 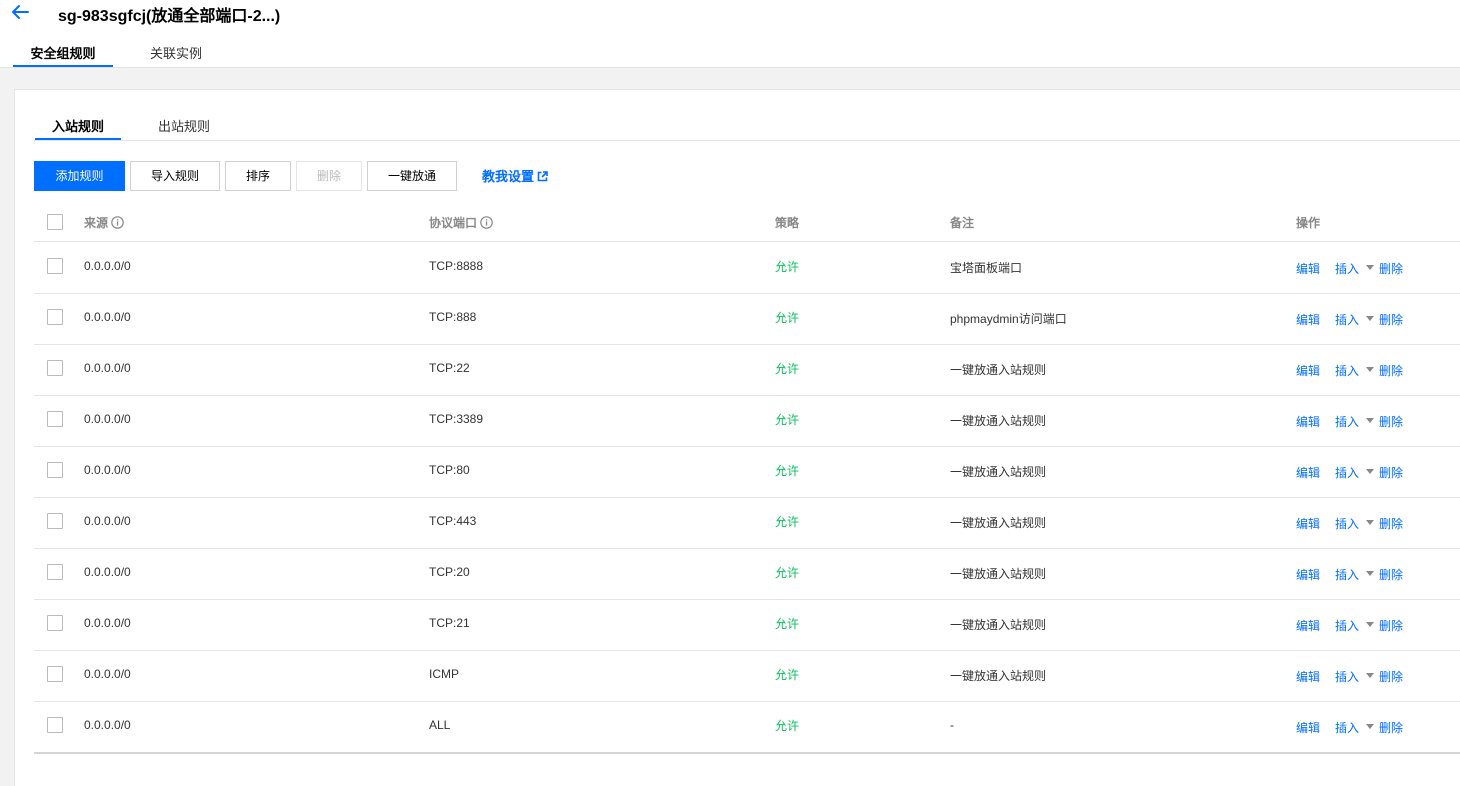 I want to click on sort-button: 排序, so click(x=258, y=176).